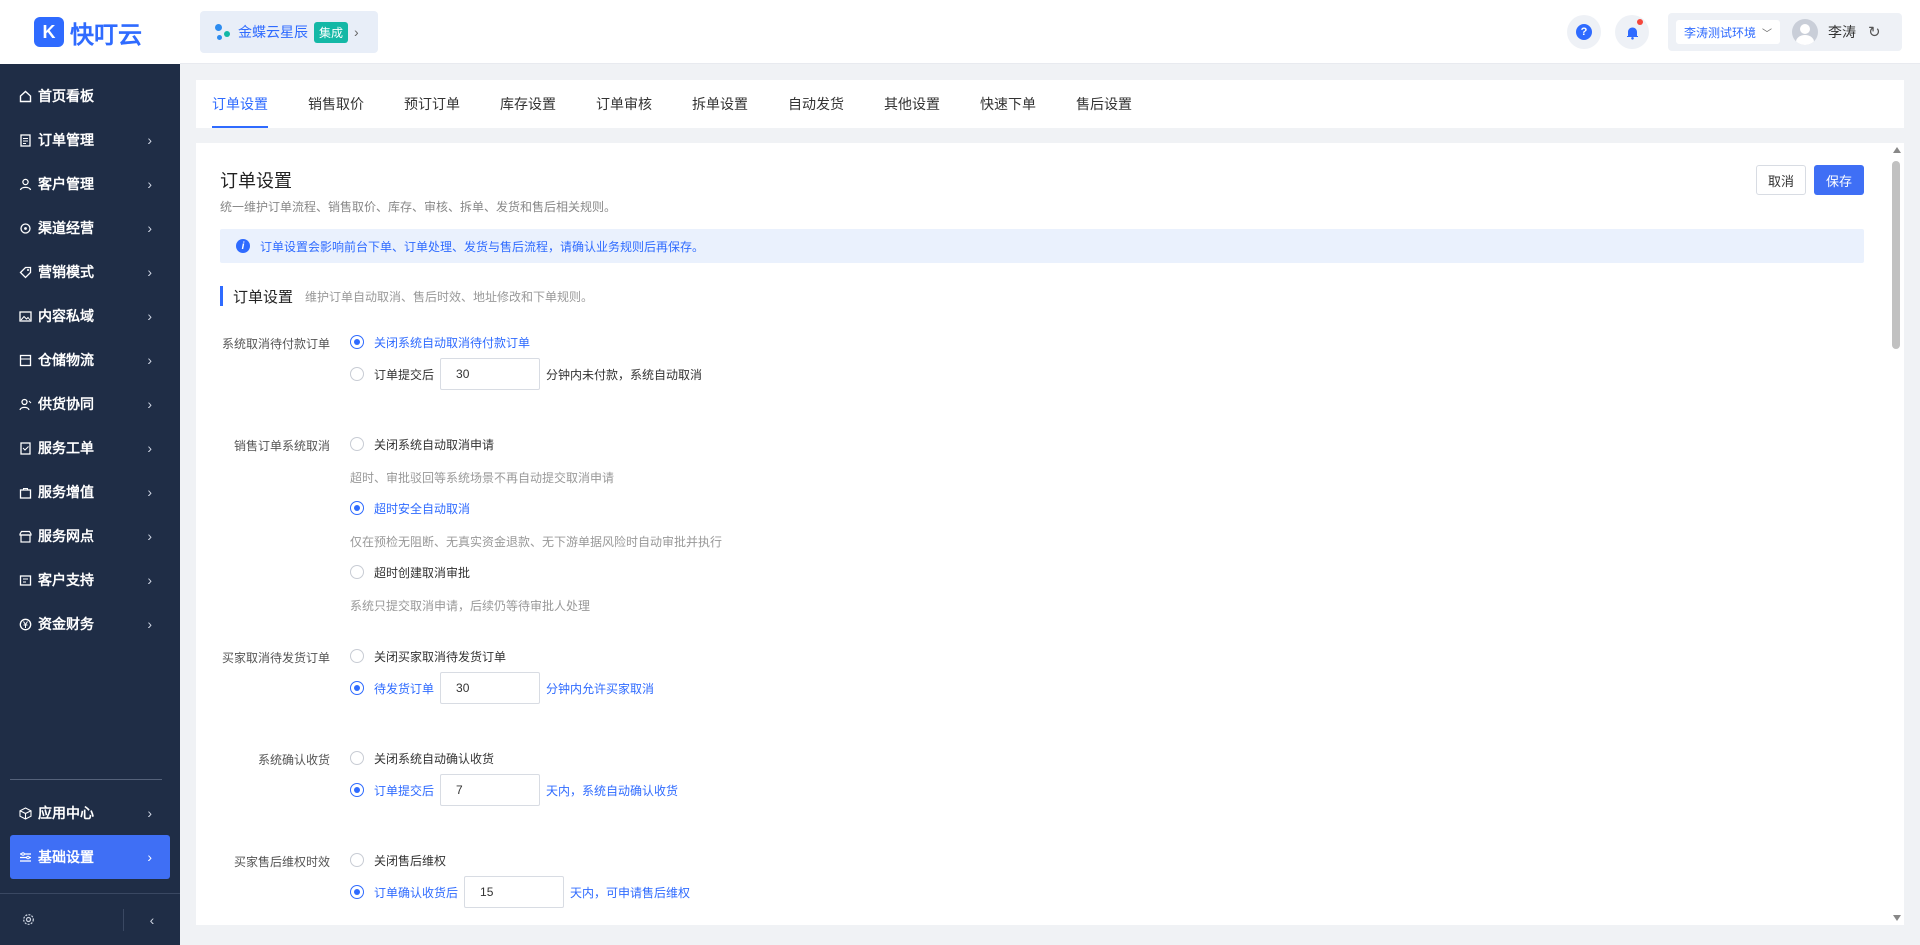  What do you see at coordinates (25, 492) in the screenshot?
I see `bag-icon` at bounding box center [25, 492].